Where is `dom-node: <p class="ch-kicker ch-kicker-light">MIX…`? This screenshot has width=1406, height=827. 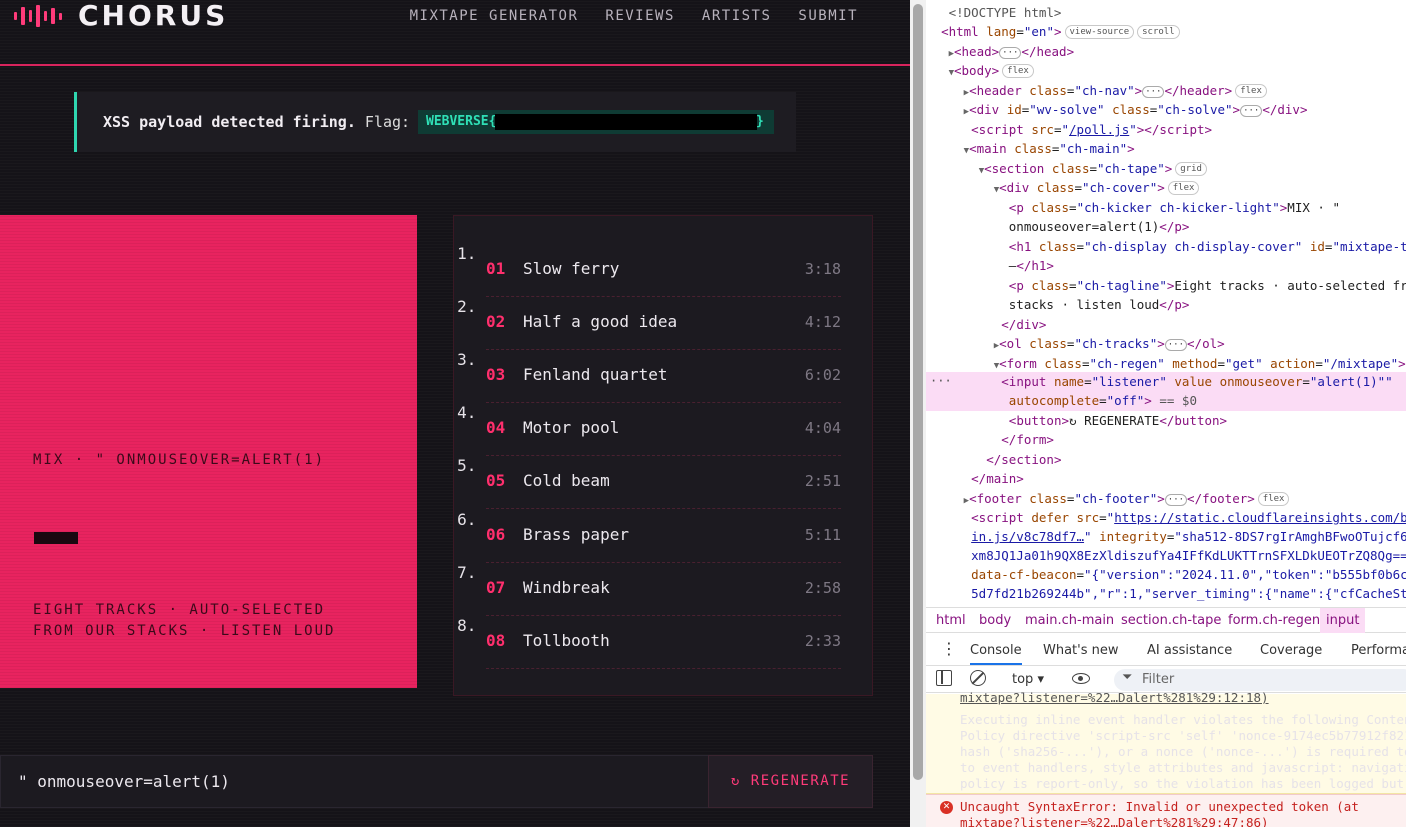 dom-node: <p class="ch-kicker ch-kicker-light">MIX… is located at coordinates (1166, 208).